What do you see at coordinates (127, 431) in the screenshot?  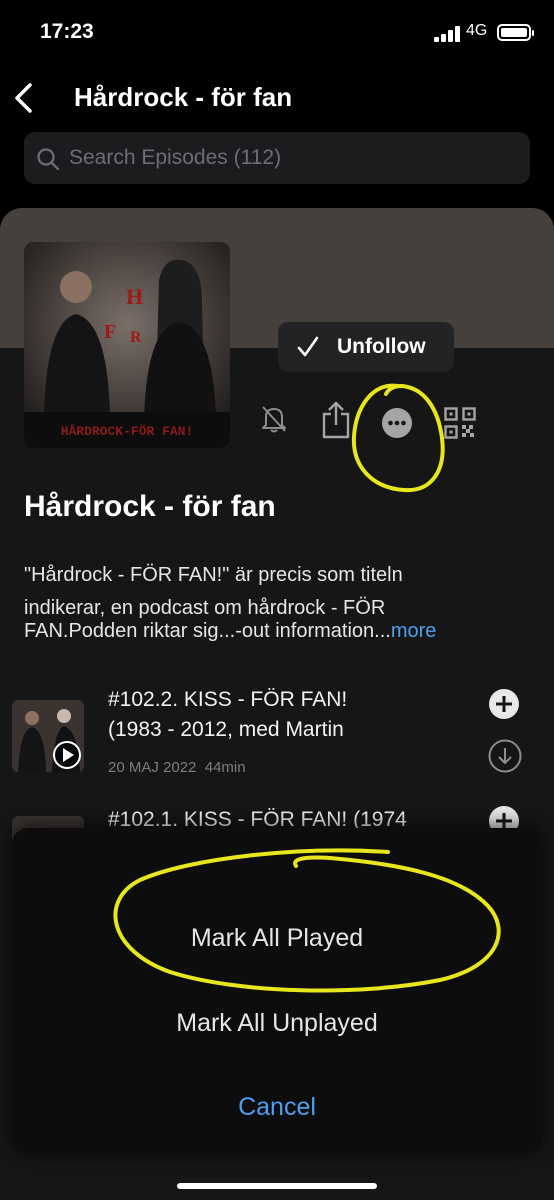 I see `artwork-caption: HÅRDROCK-FÖR FAN!` at bounding box center [127, 431].